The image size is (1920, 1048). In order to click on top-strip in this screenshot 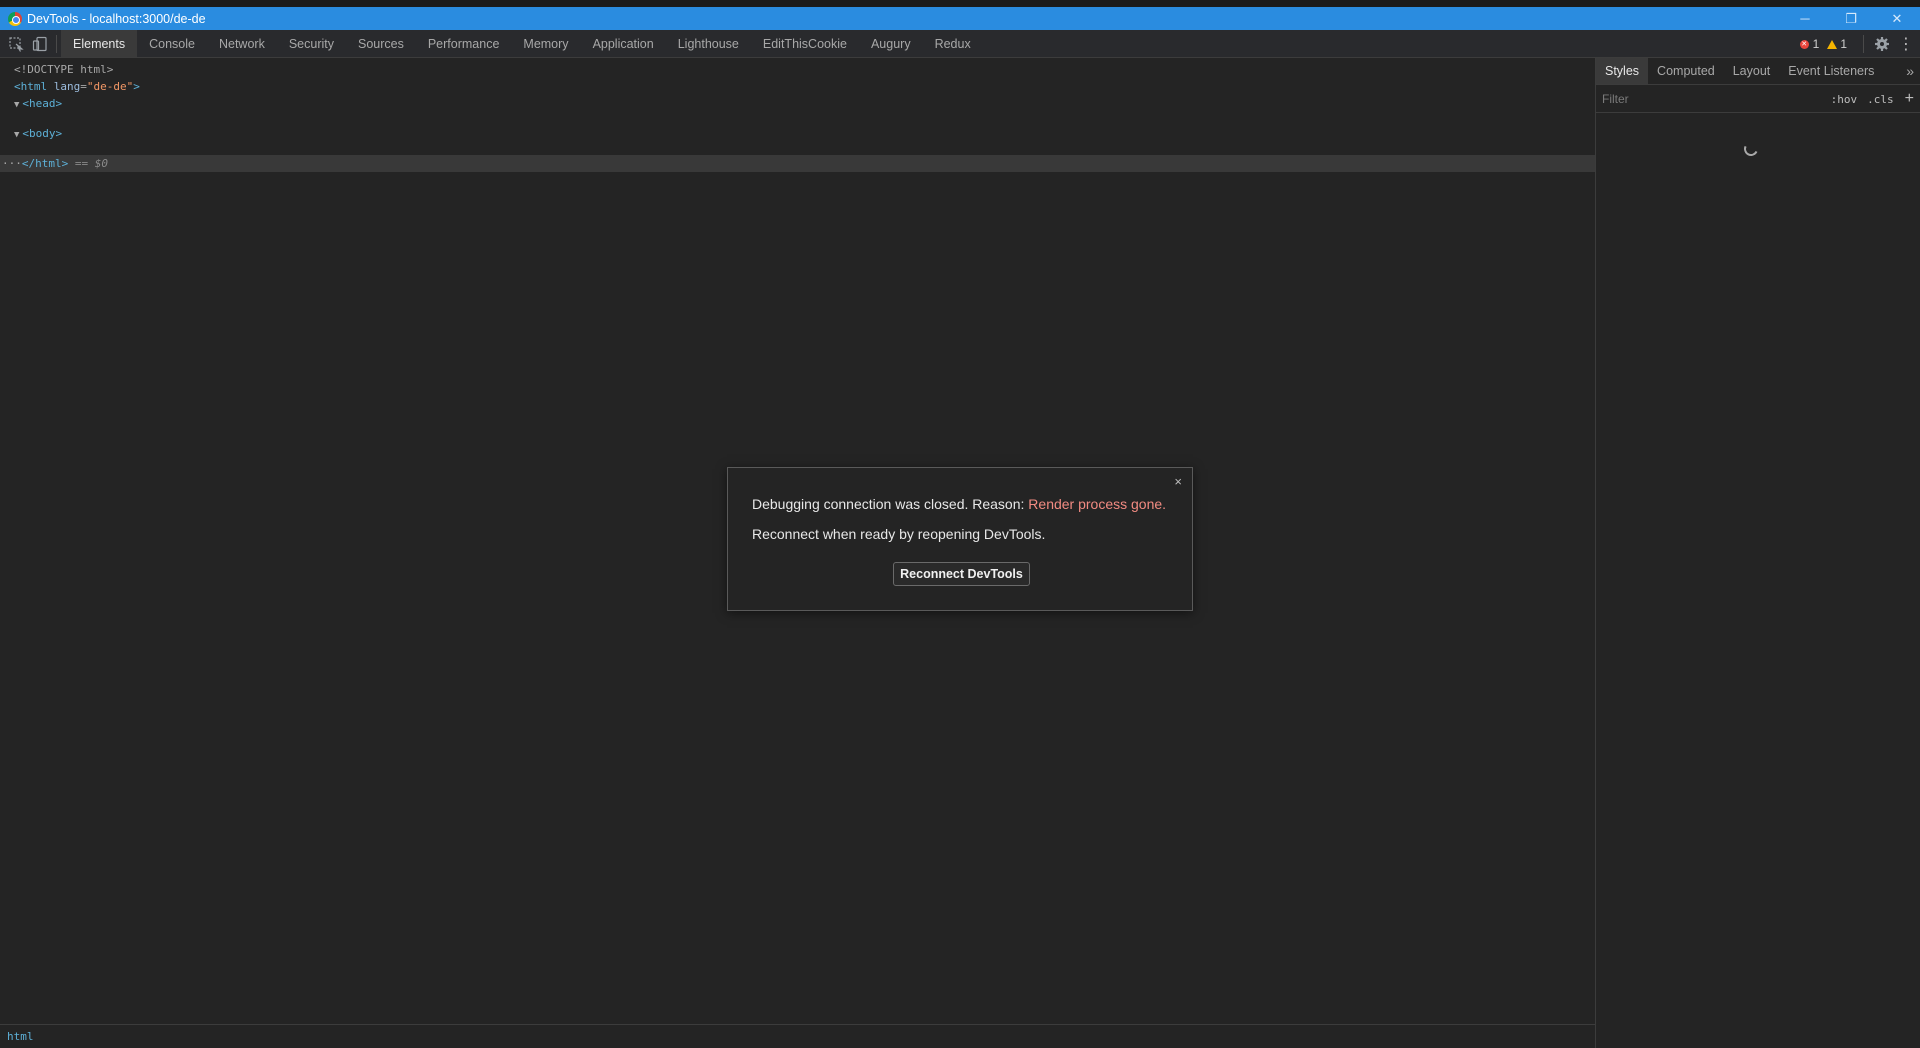, I will do `click(960, 3)`.